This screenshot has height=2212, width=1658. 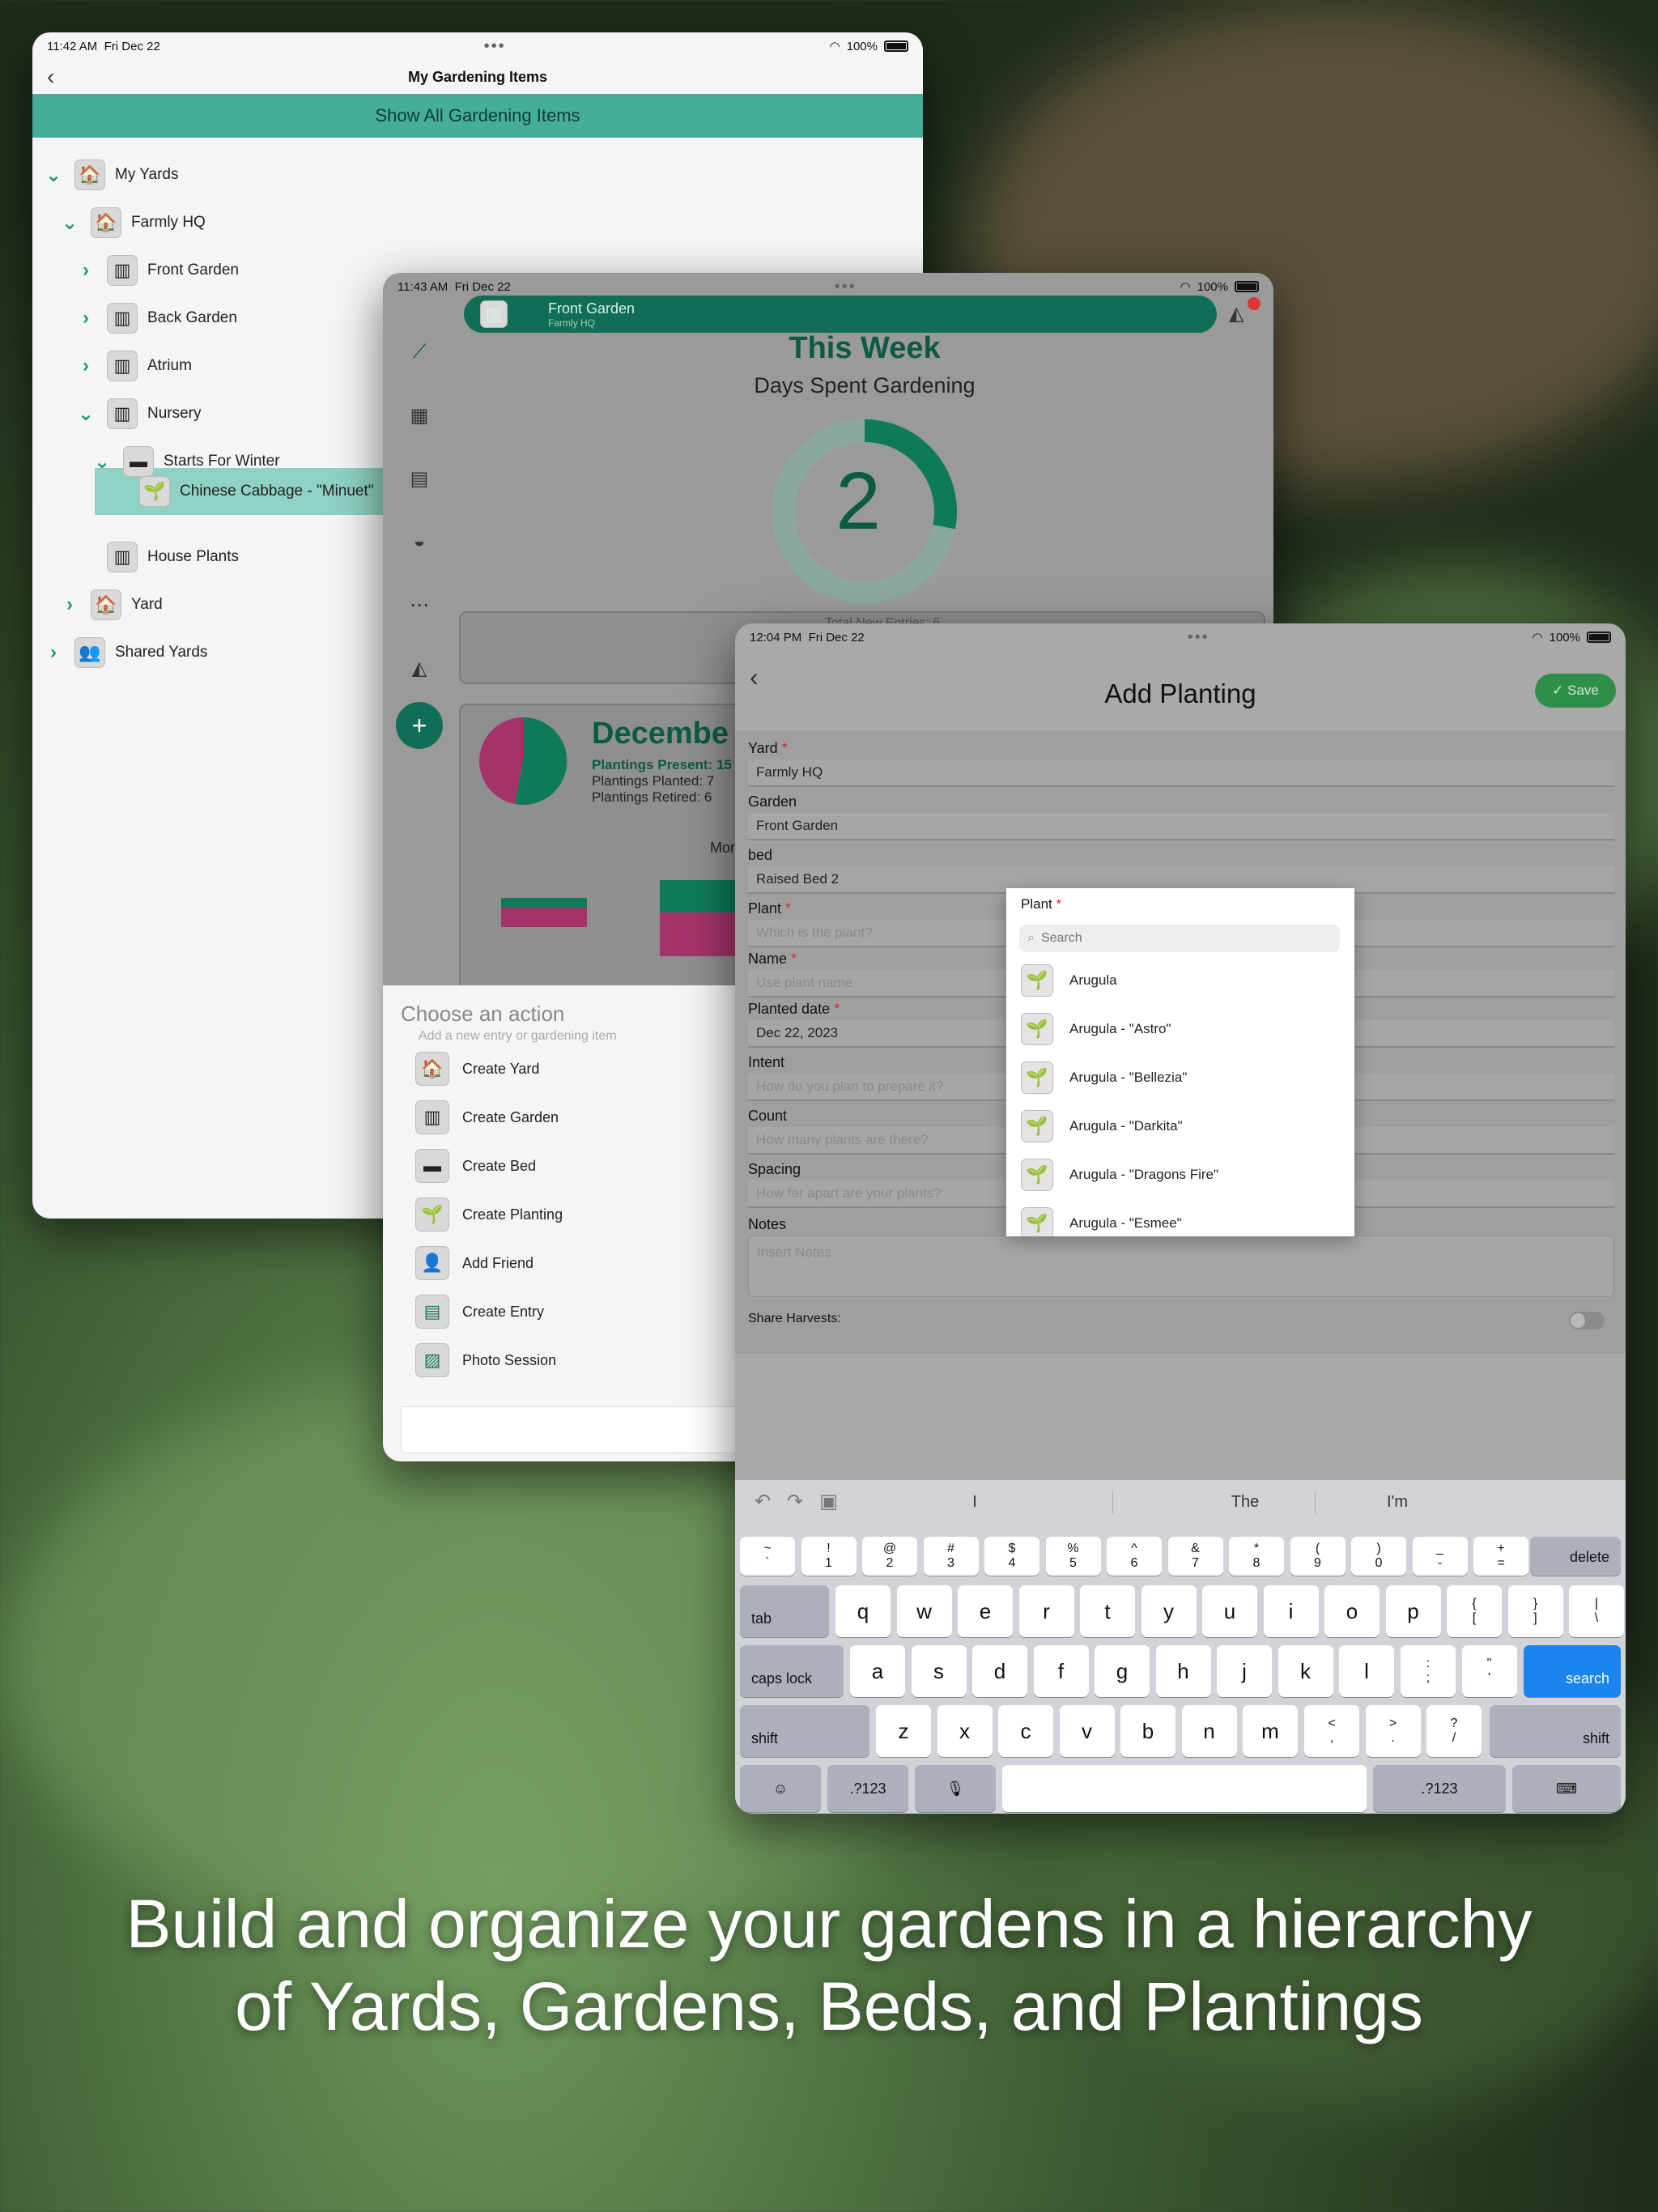 I want to click on suggestion: The, so click(x=1245, y=1503).